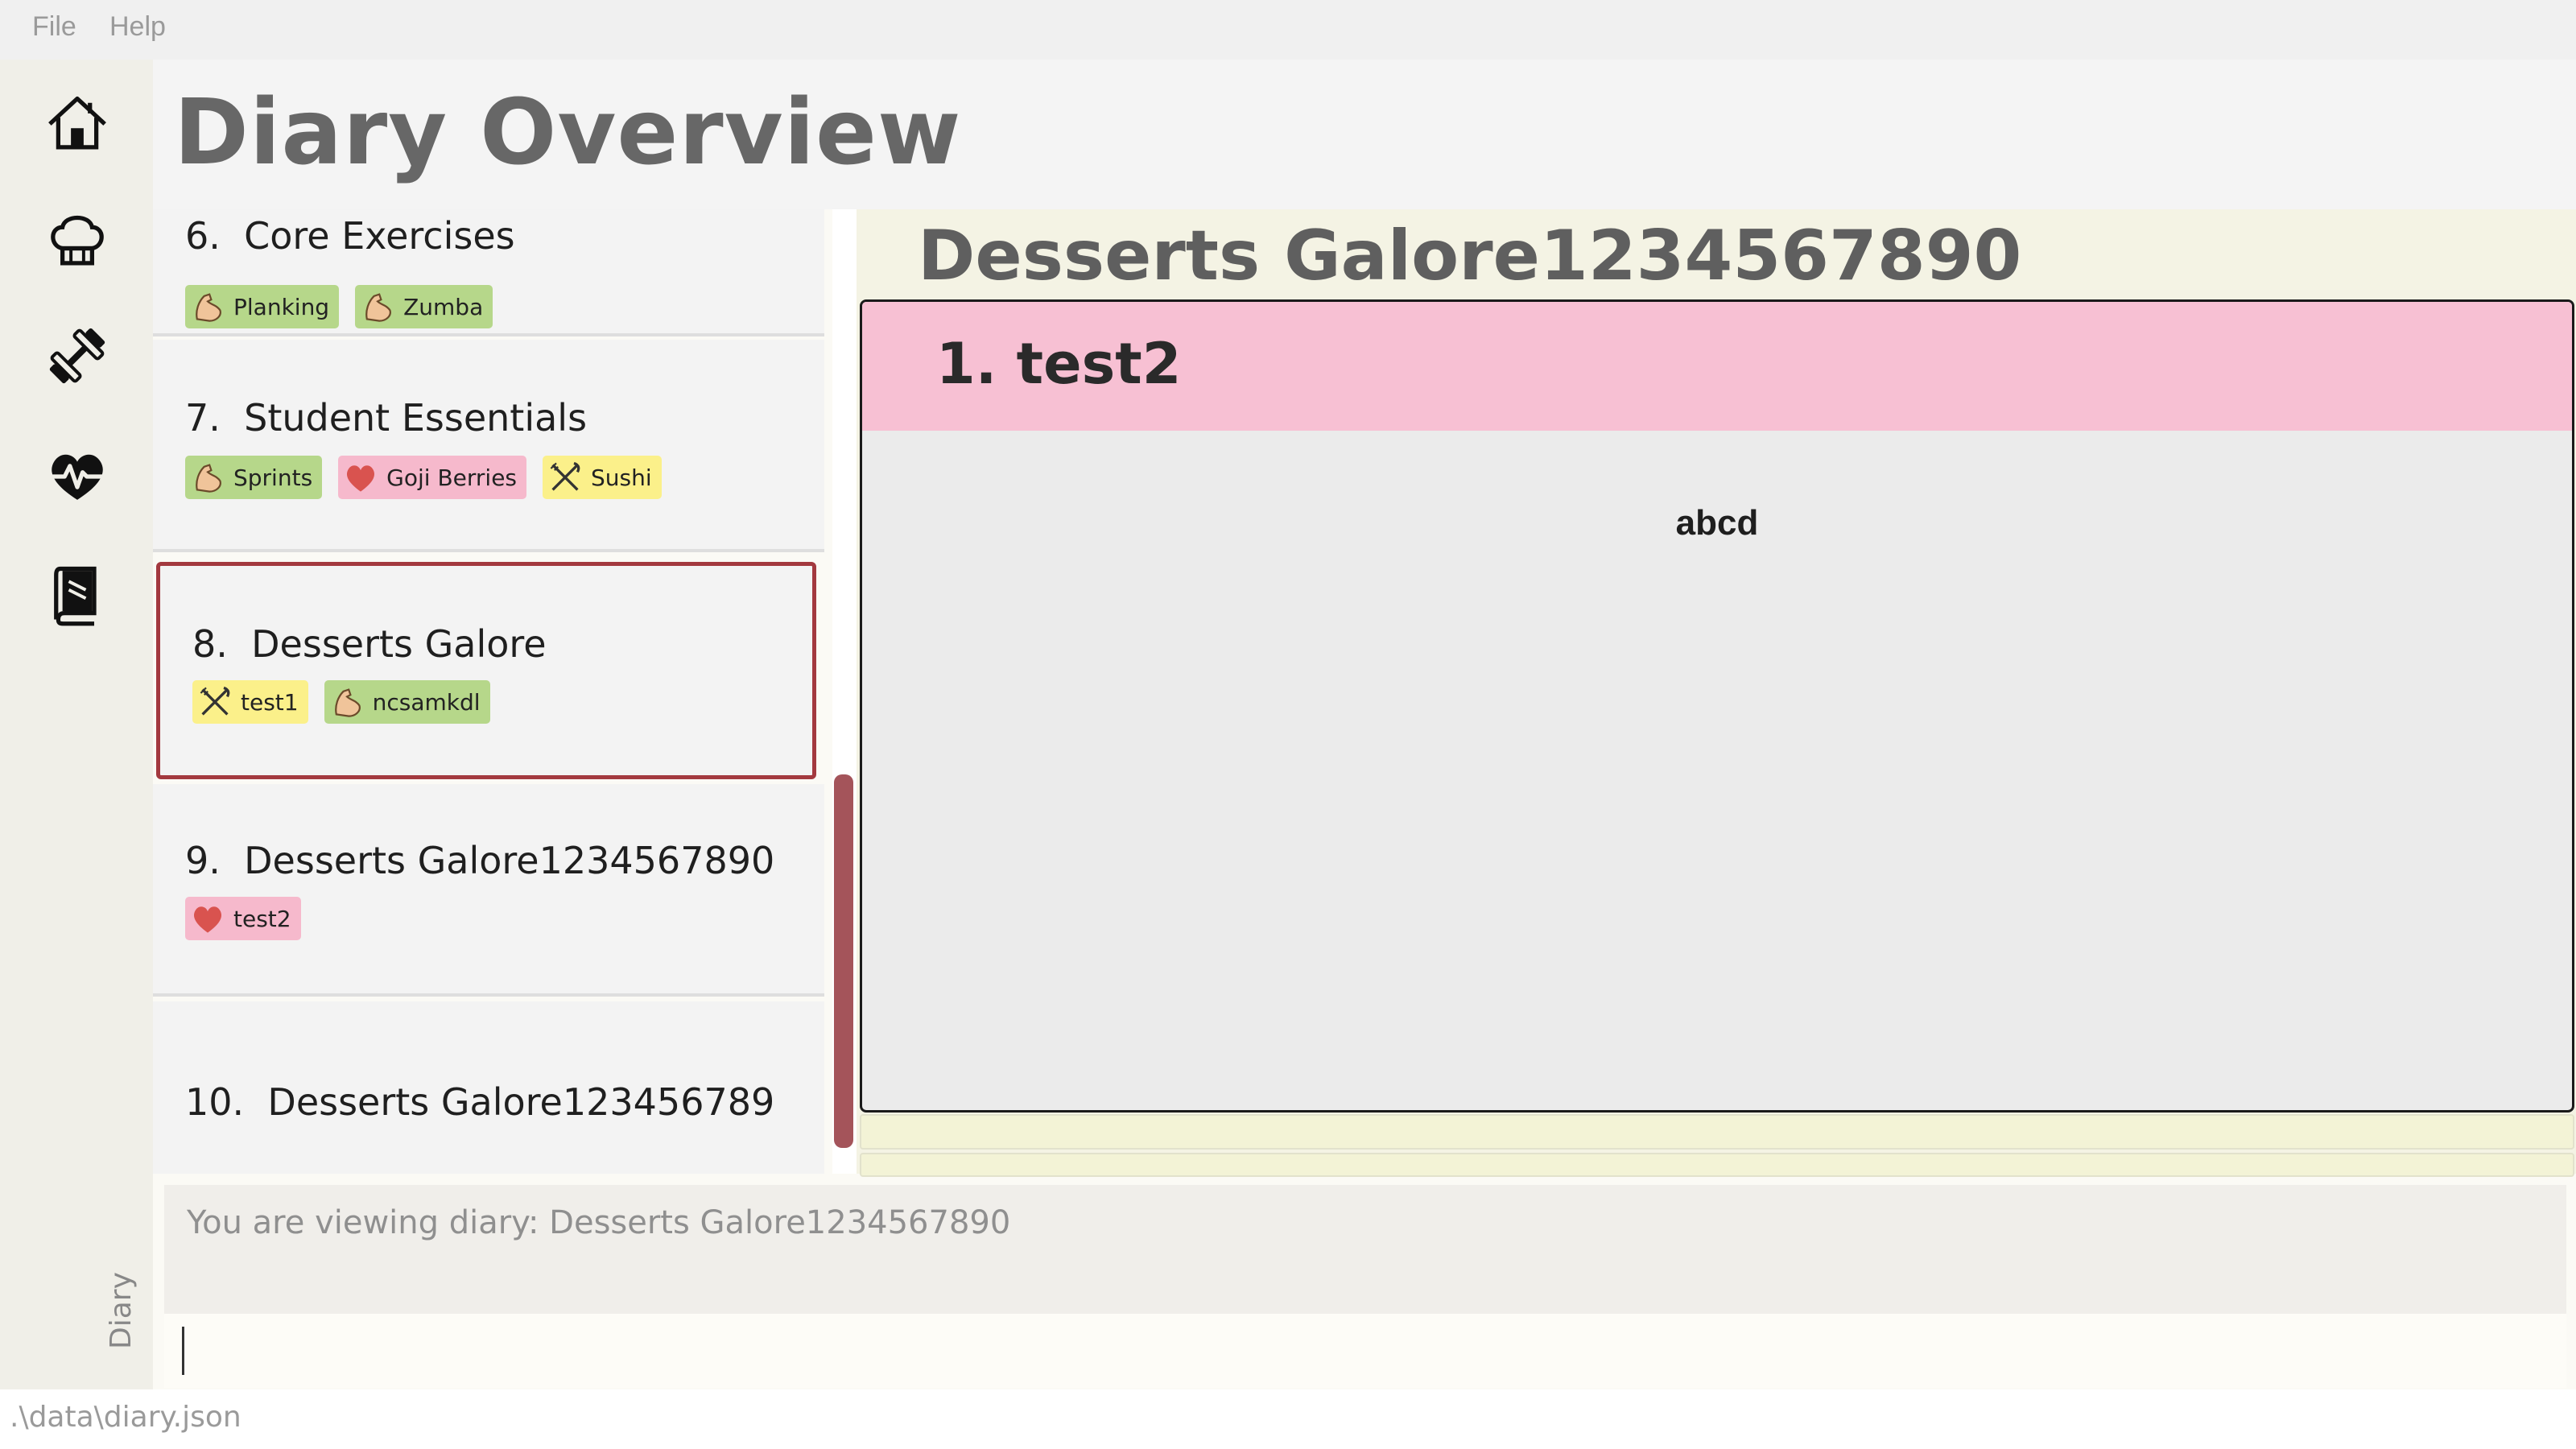 This screenshot has height=1449, width=2576. What do you see at coordinates (1470, 256) in the screenshot?
I see `diary-detail-title: Desserts Galore1234567890` at bounding box center [1470, 256].